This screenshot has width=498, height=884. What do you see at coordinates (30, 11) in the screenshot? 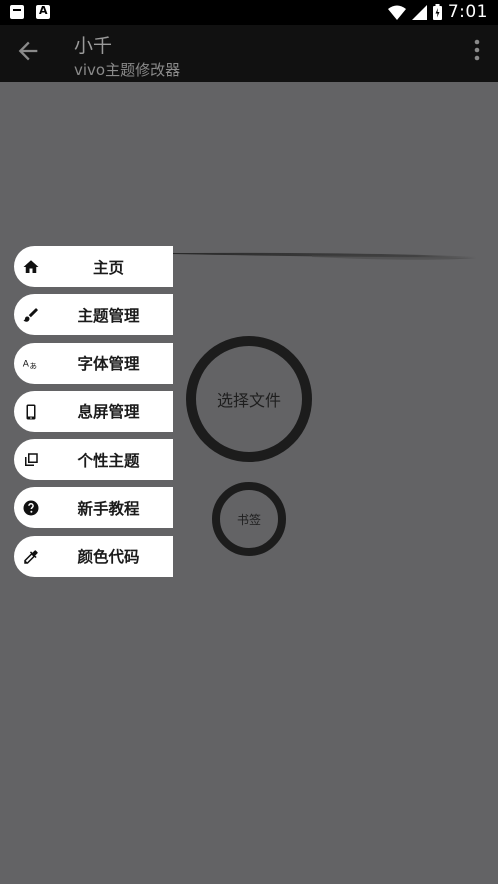
I see `status-notification-icons` at bounding box center [30, 11].